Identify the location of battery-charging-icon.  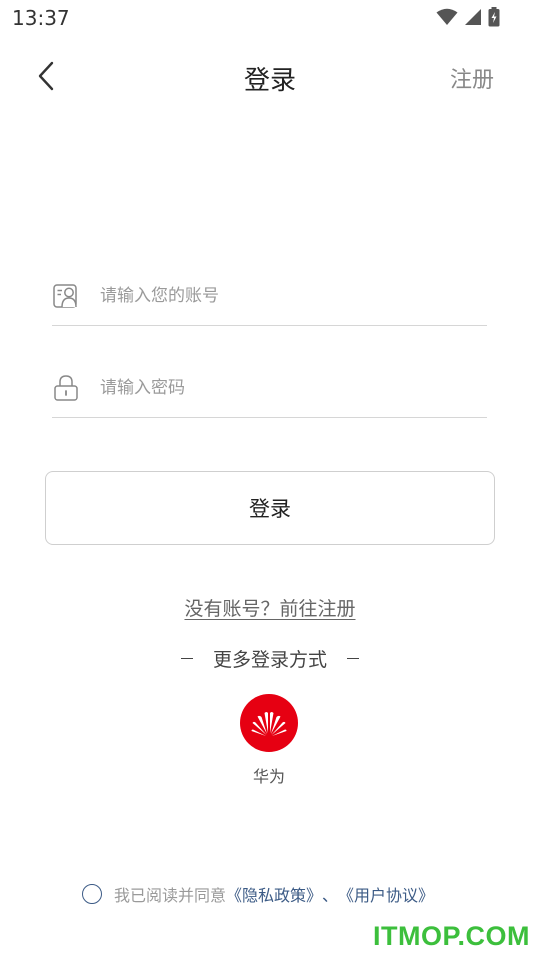
(494, 17).